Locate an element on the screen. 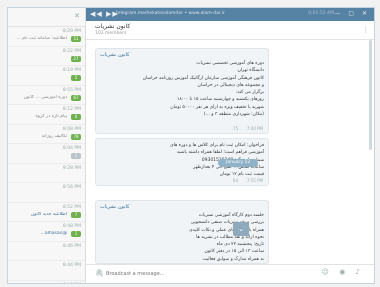 This screenshot has height=287, width=380. chat-time: 8:22 PM is located at coordinates (71, 51).